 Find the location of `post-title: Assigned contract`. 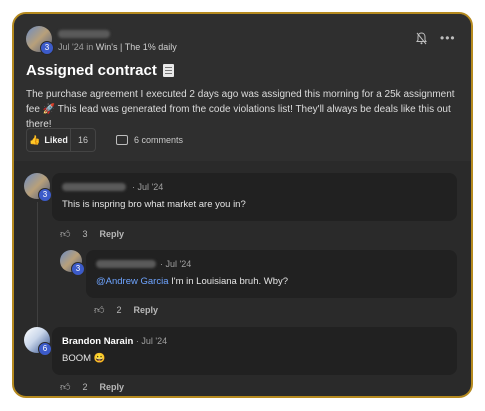

post-title: Assigned contract is located at coordinates (100, 70).